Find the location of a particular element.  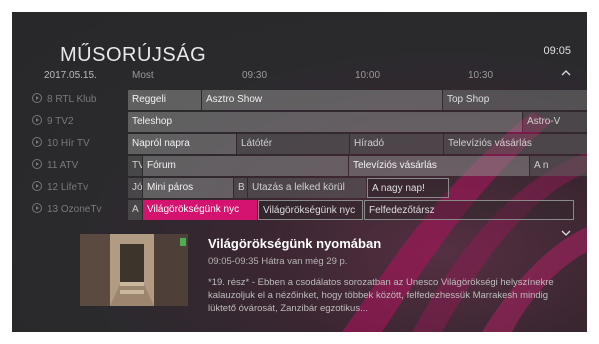

program-cell: A nagy nap! is located at coordinates (408, 188).